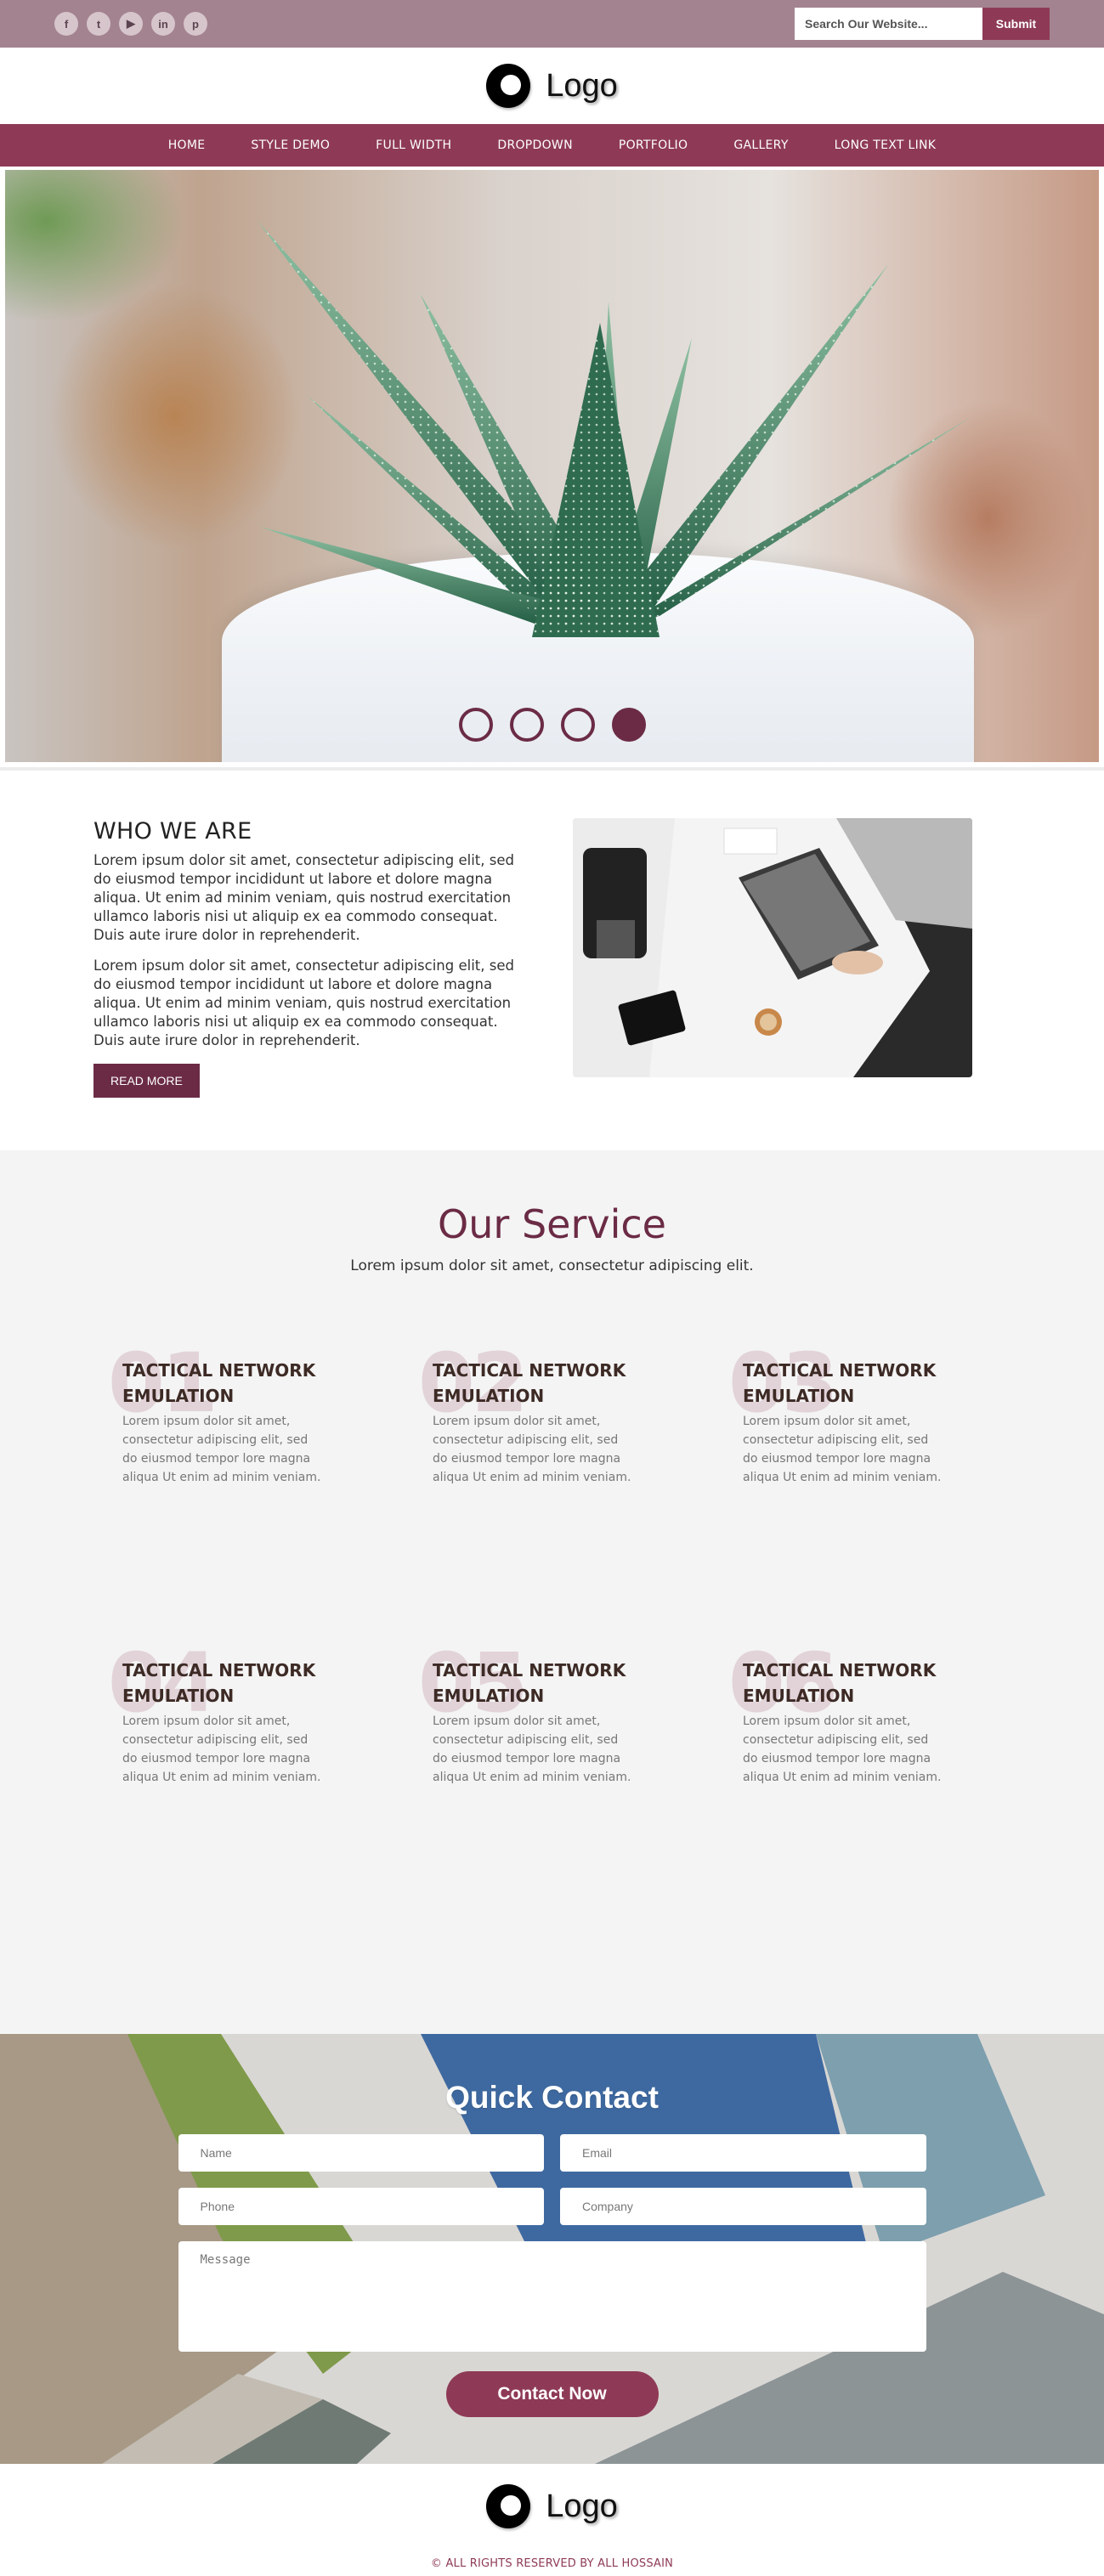 The width and height of the screenshot is (1104, 2576). What do you see at coordinates (290, 145) in the screenshot?
I see `nav-style-demo: STYLE DEMO` at bounding box center [290, 145].